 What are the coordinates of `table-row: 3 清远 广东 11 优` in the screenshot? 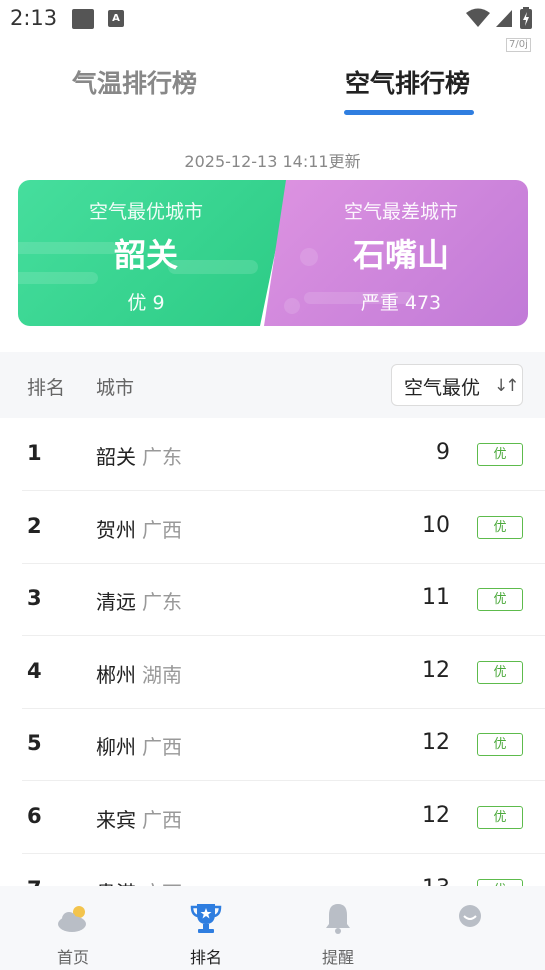 It's located at (283, 599).